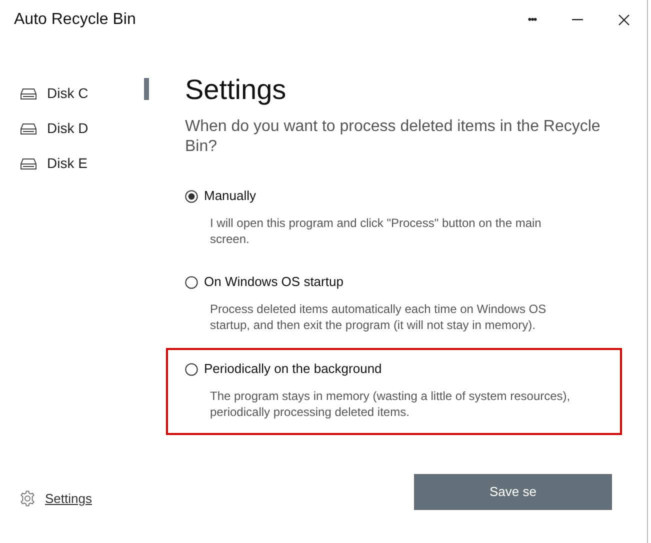 This screenshot has width=651, height=543. Describe the element at coordinates (65, 128) in the screenshot. I see `disk-item: Disk D` at that location.